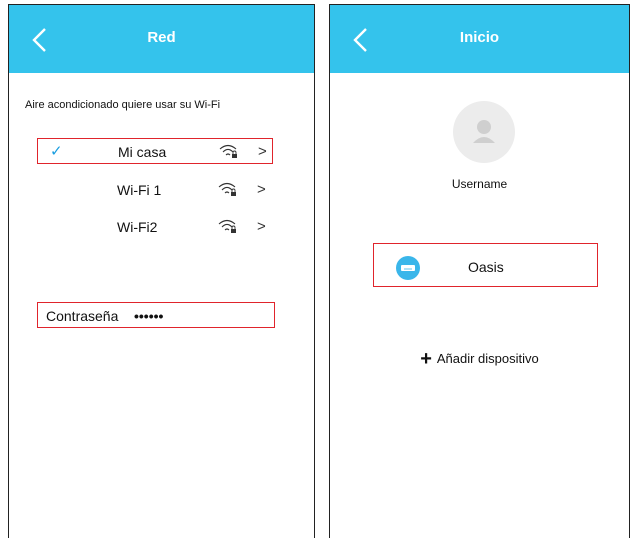  I want to click on network-name: Wi-Fi2, so click(137, 227).